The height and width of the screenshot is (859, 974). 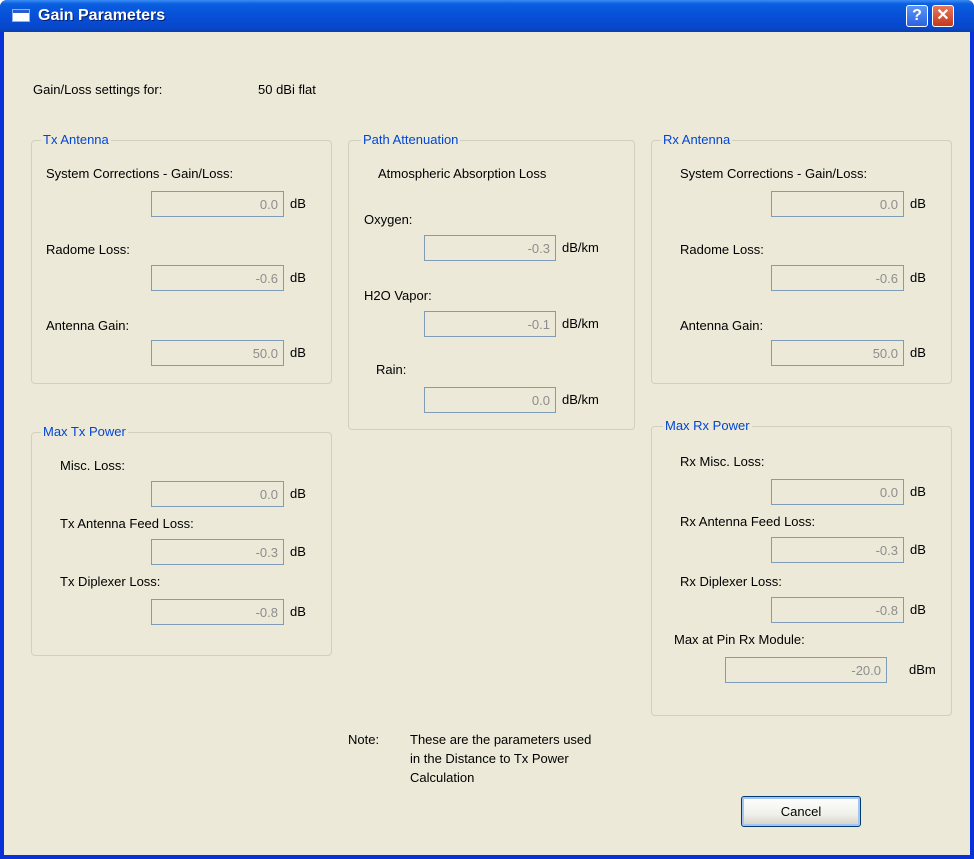 I want to click on tx-radome-loss-field: -0.6, so click(x=217, y=278).